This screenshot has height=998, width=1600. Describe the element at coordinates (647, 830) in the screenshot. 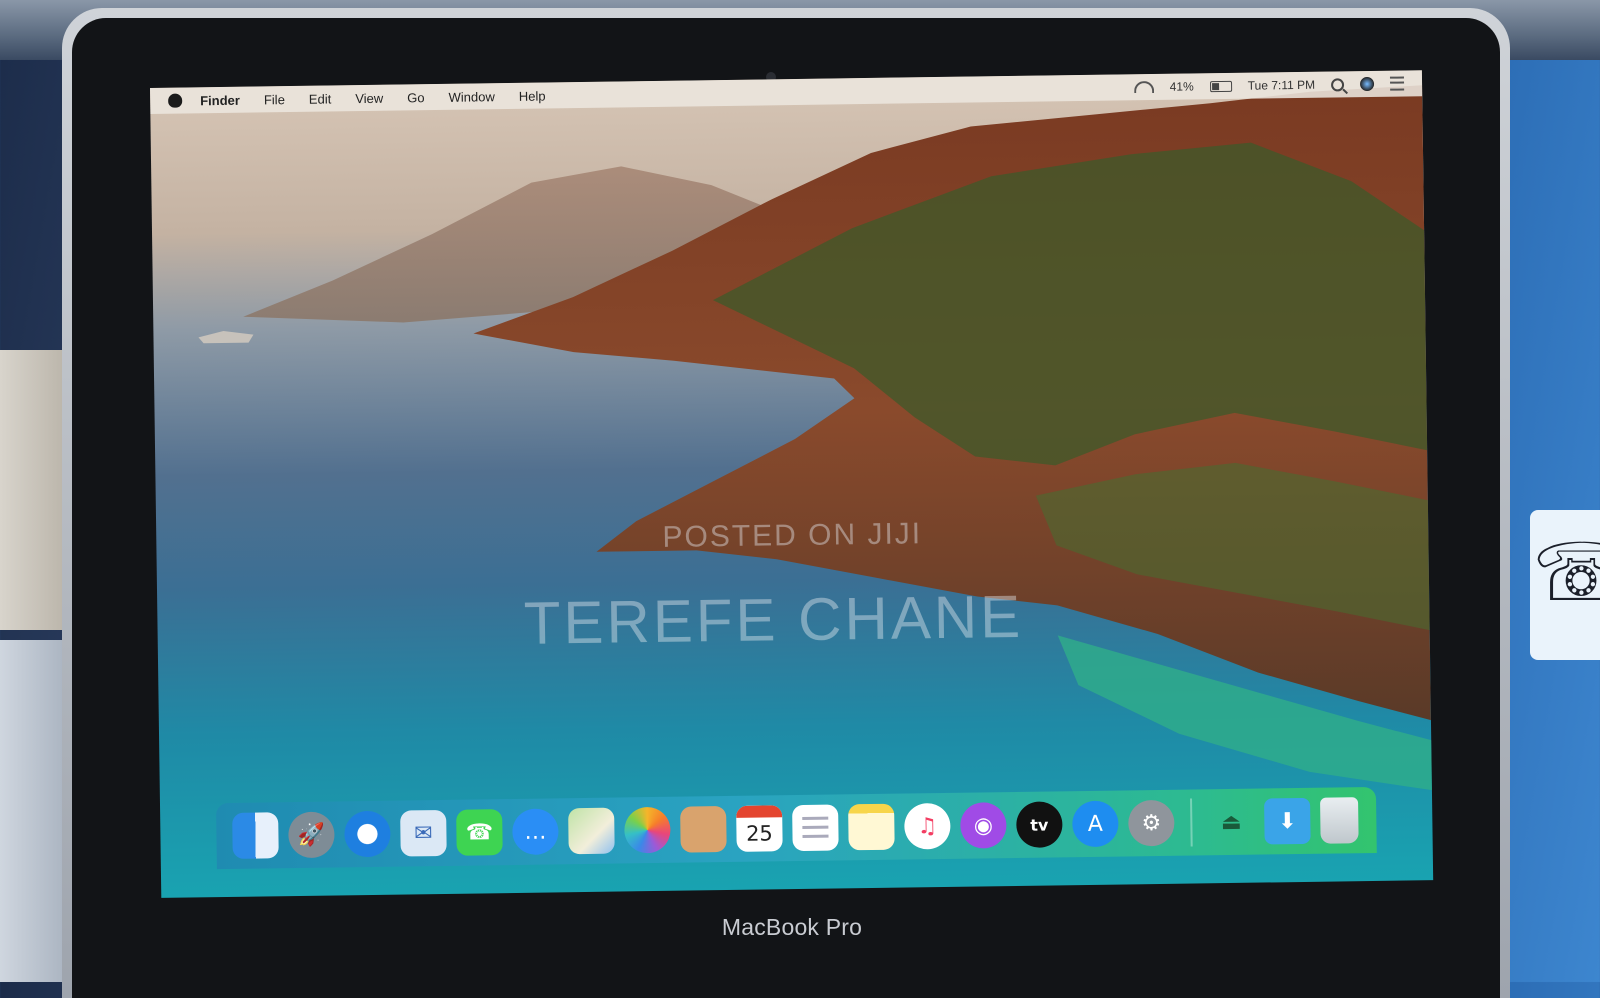

I see `photos-icon` at that location.